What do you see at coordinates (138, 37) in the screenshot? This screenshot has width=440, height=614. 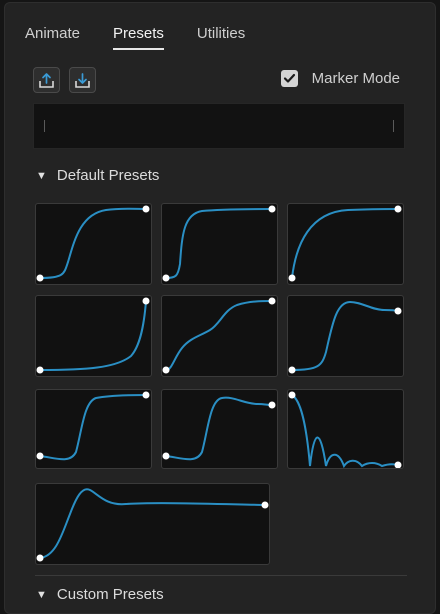 I see `tab-presets: Presets` at bounding box center [138, 37].